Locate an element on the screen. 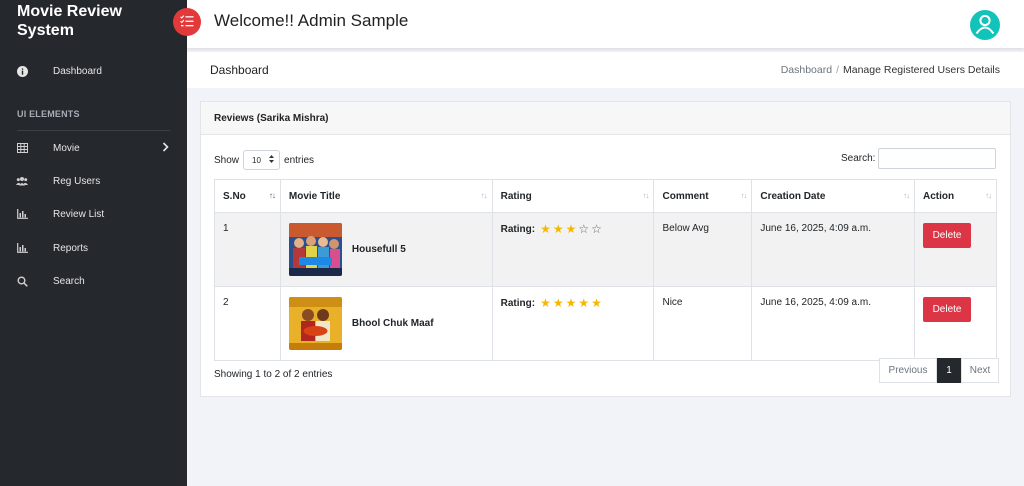 Image resolution: width=1024 pixels, height=486 pixels. cell-movie: Bhool Chuk Maaf is located at coordinates (386, 323).